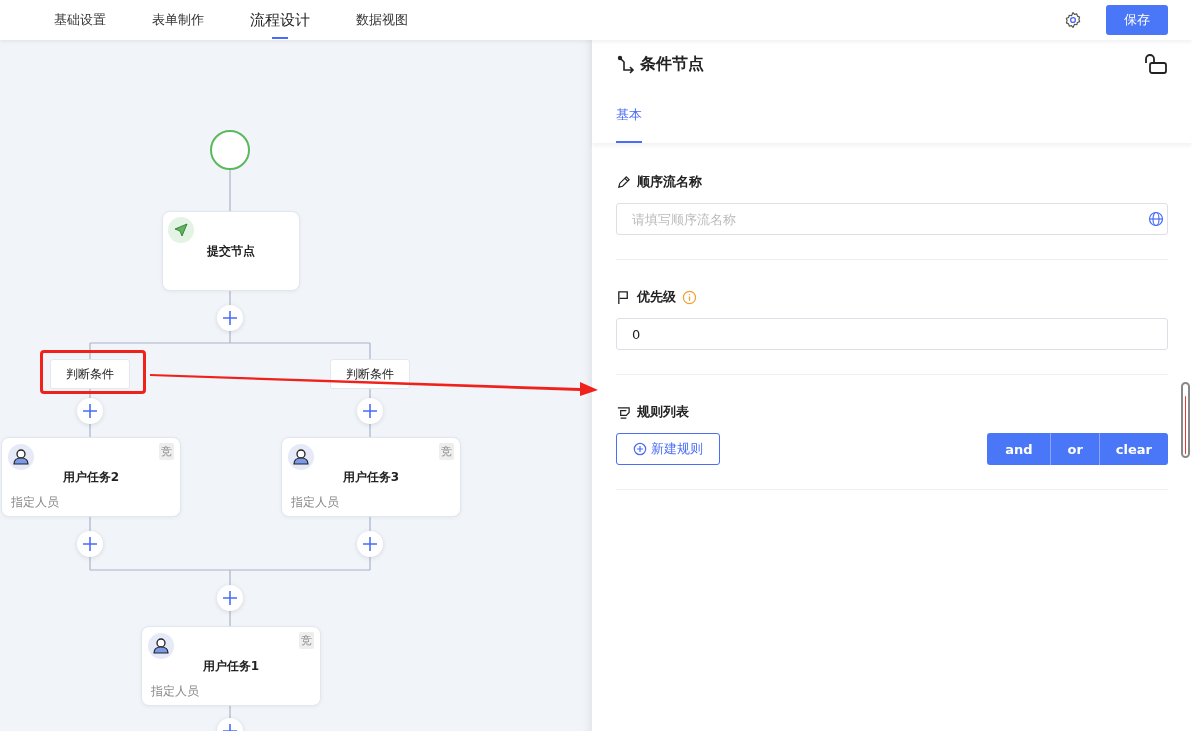  What do you see at coordinates (623, 182) in the screenshot?
I see `pencil-icon` at bounding box center [623, 182].